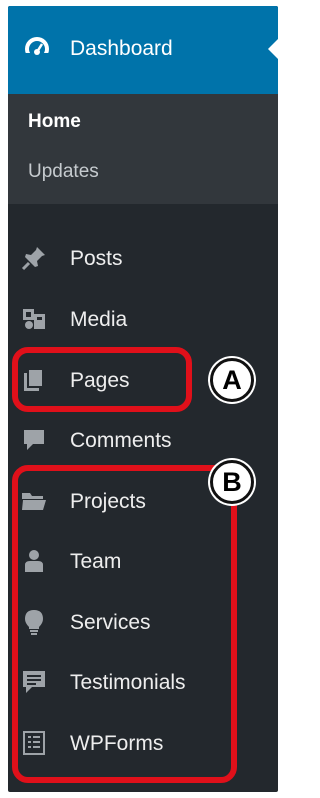 The image size is (320, 798). Describe the element at coordinates (121, 440) in the screenshot. I see `menu-item-label: Comments` at that location.